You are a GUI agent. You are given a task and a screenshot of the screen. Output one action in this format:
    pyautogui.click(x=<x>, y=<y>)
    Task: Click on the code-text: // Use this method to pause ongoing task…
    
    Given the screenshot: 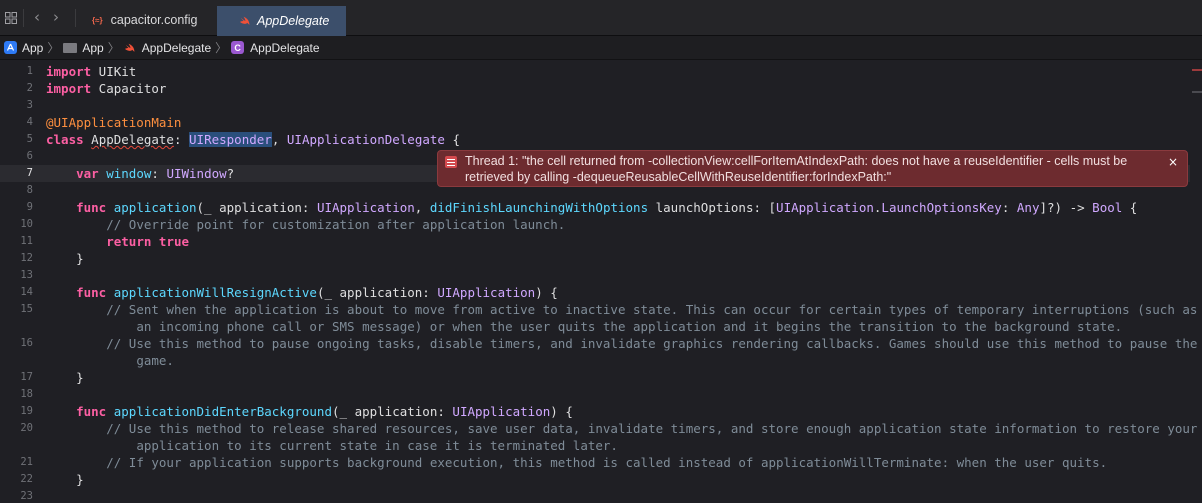 What is the action you would take?
    pyautogui.click(x=652, y=343)
    